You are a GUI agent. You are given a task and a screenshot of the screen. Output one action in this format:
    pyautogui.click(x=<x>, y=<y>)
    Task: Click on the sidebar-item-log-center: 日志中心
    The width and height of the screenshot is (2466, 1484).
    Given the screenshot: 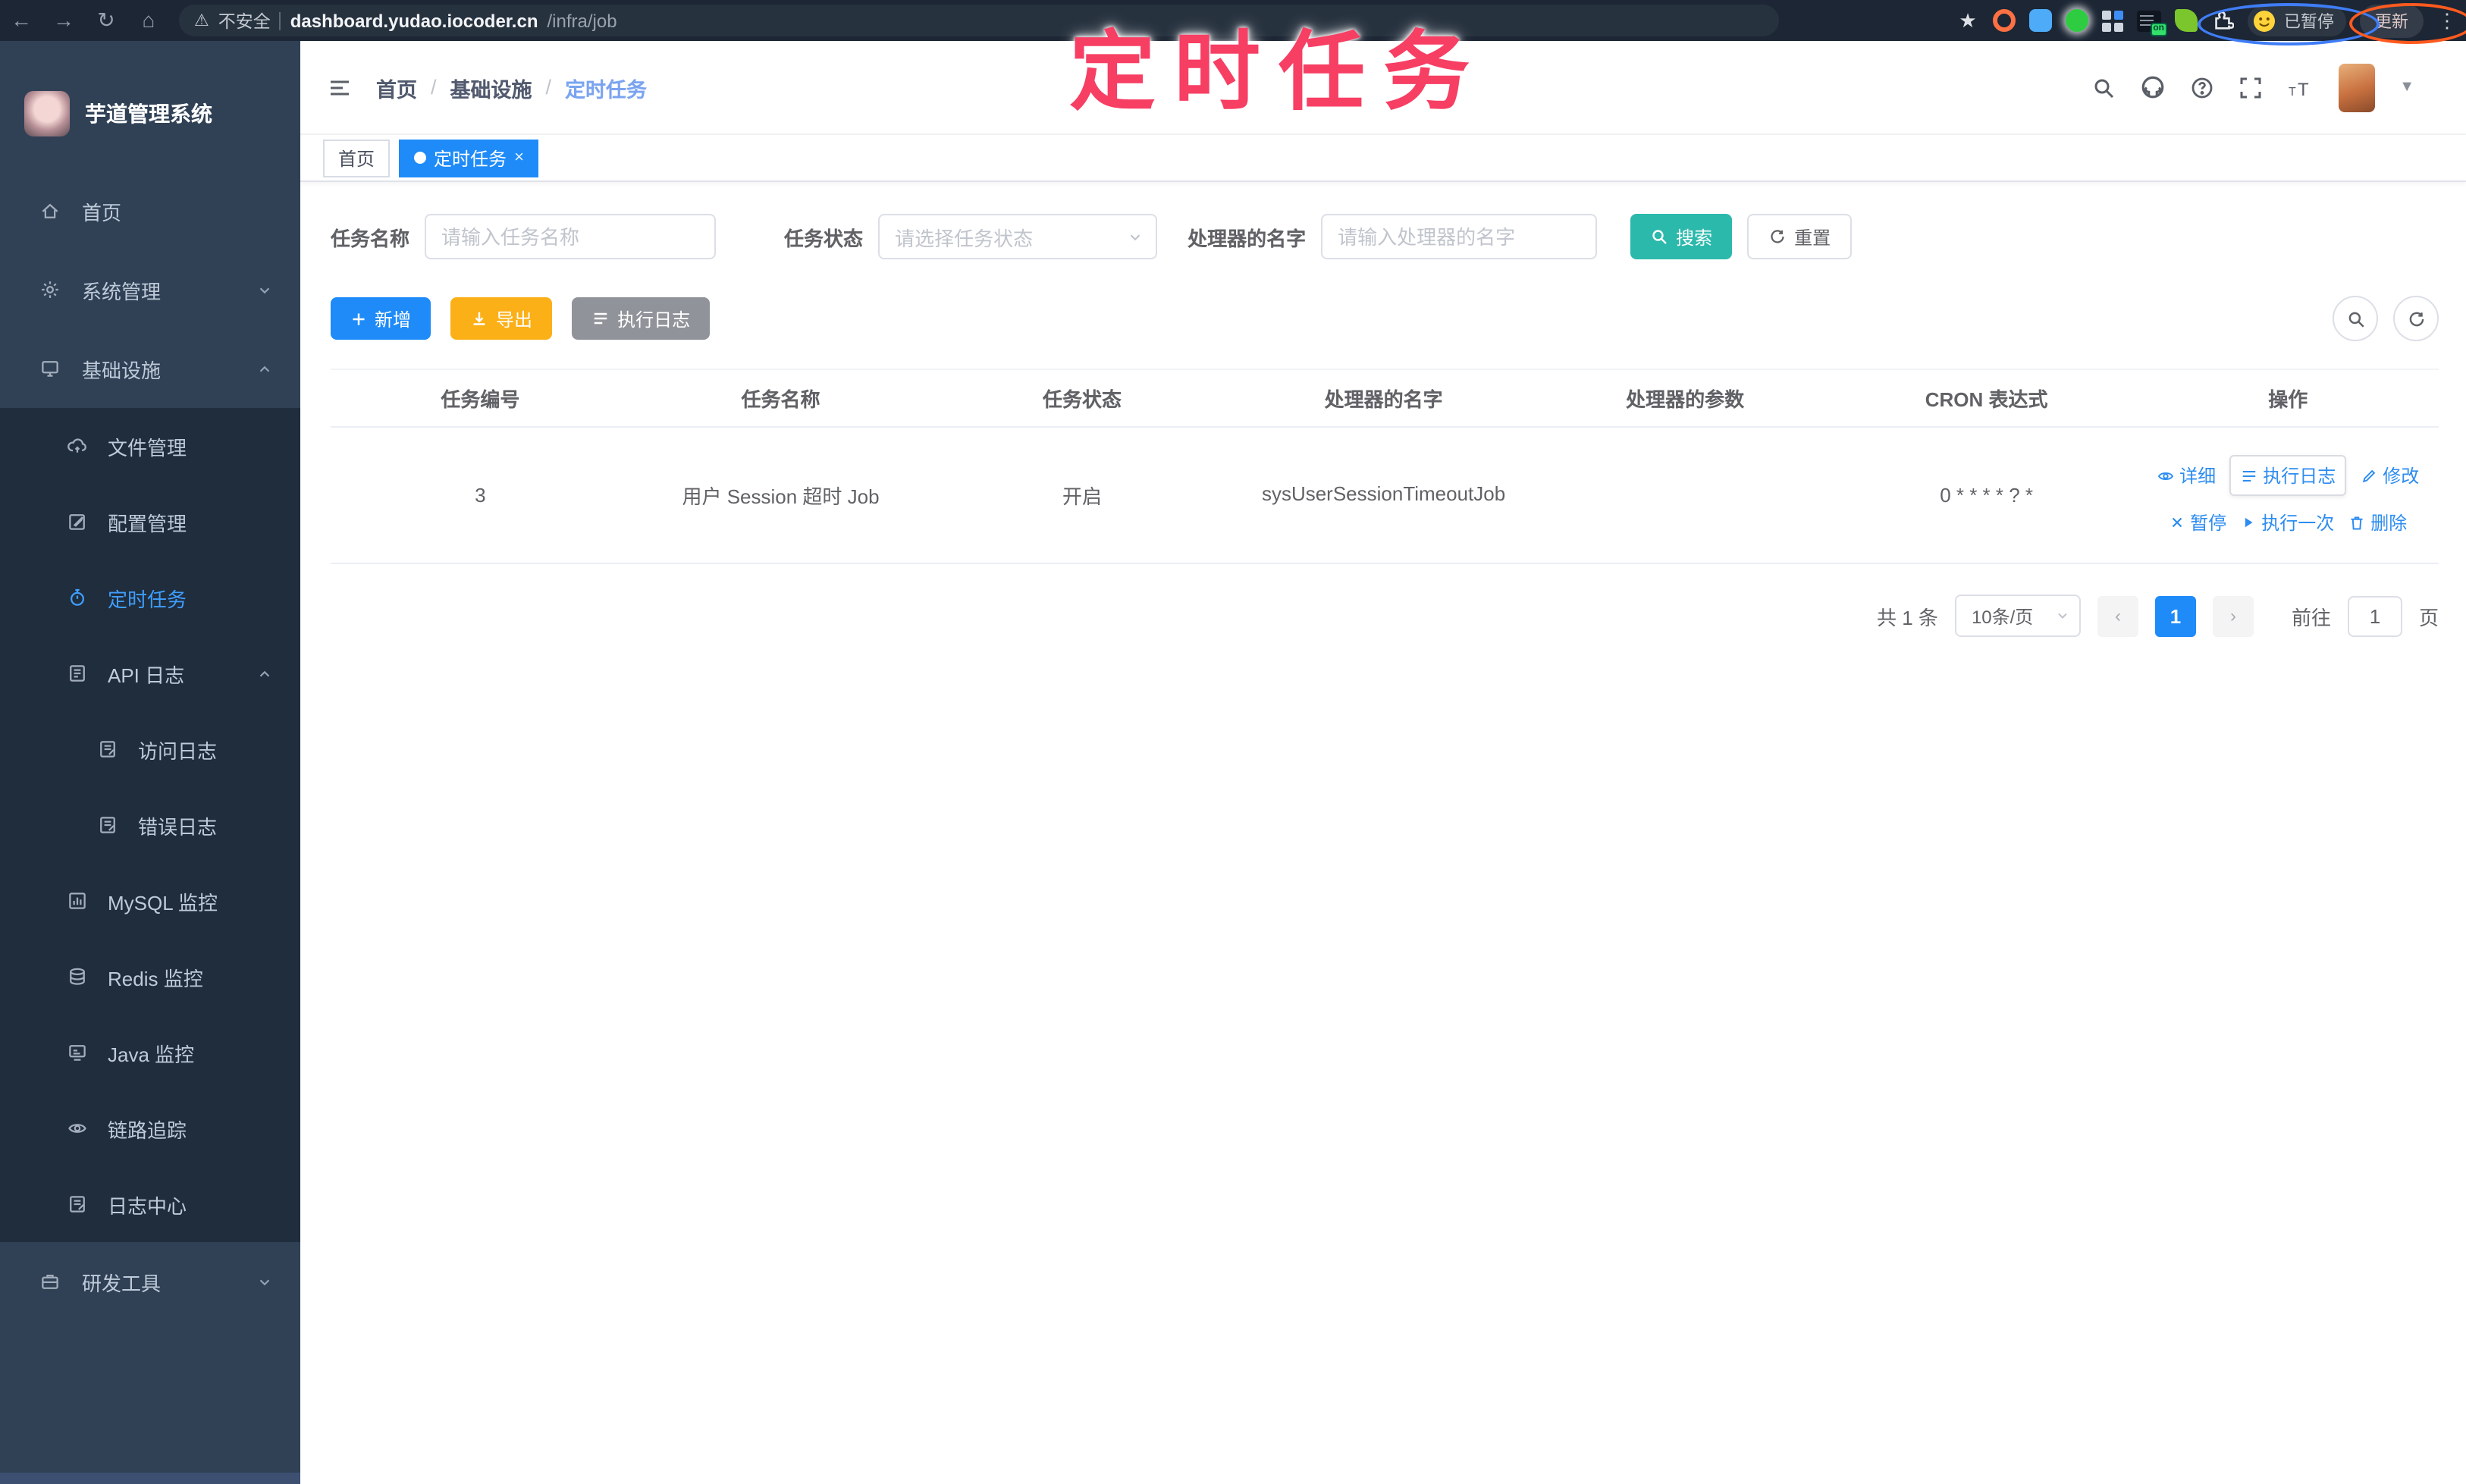 What is the action you would take?
    pyautogui.click(x=150, y=1204)
    